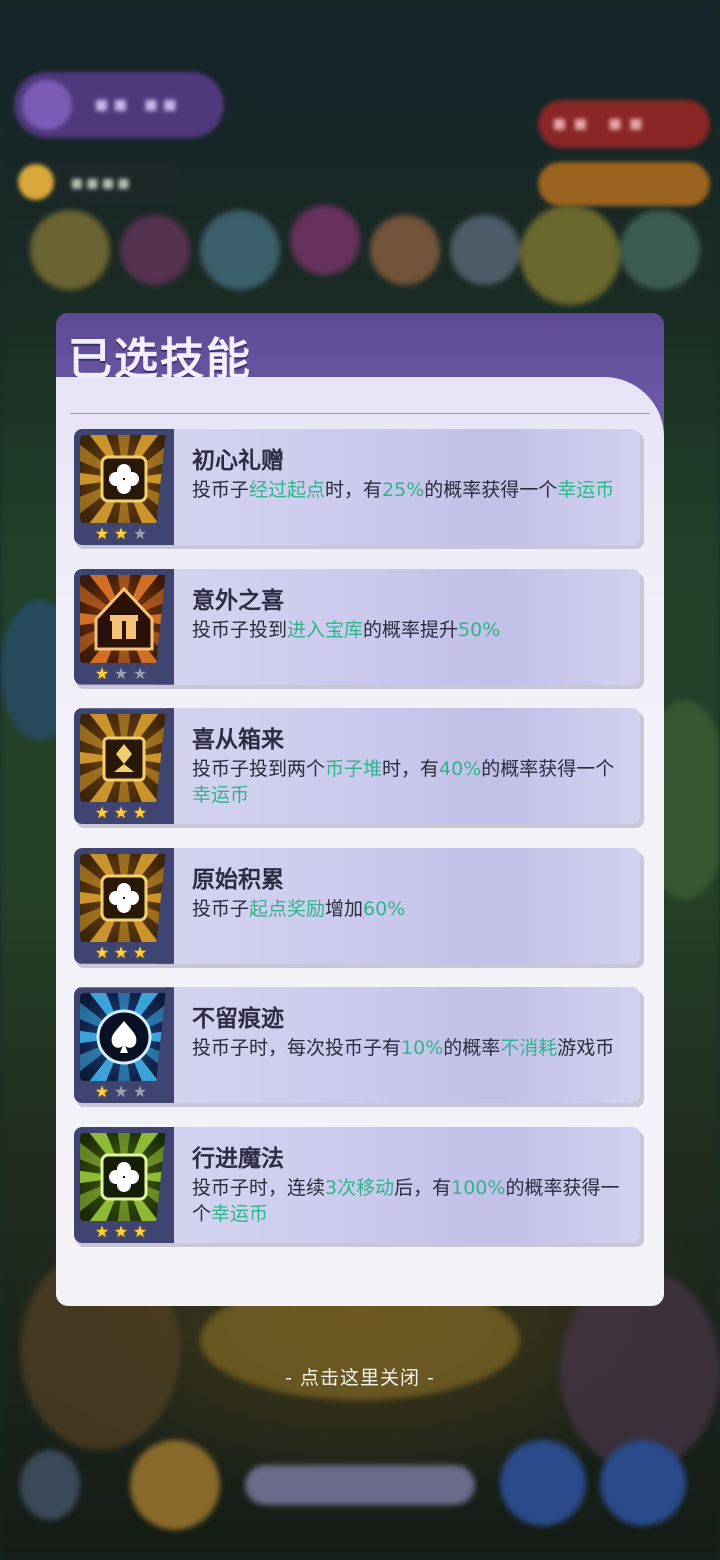  I want to click on skill-description: 投币子投到两个币子堆时，有40%的概率获得一个幸运币, so click(412, 782).